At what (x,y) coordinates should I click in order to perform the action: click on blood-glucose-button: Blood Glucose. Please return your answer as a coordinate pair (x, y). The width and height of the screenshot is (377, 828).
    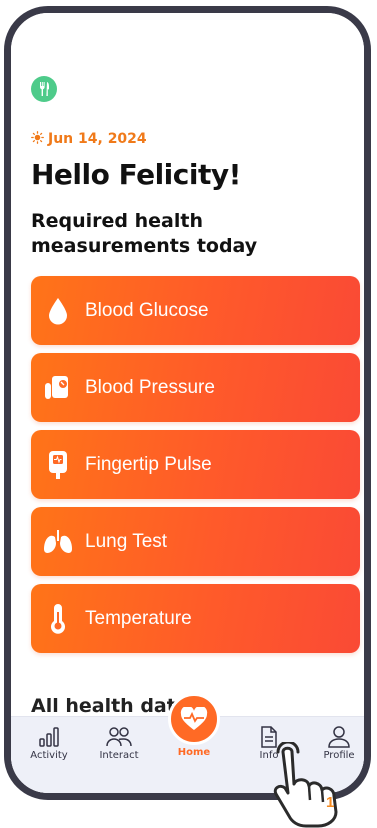
    Looking at the image, I should click on (195, 310).